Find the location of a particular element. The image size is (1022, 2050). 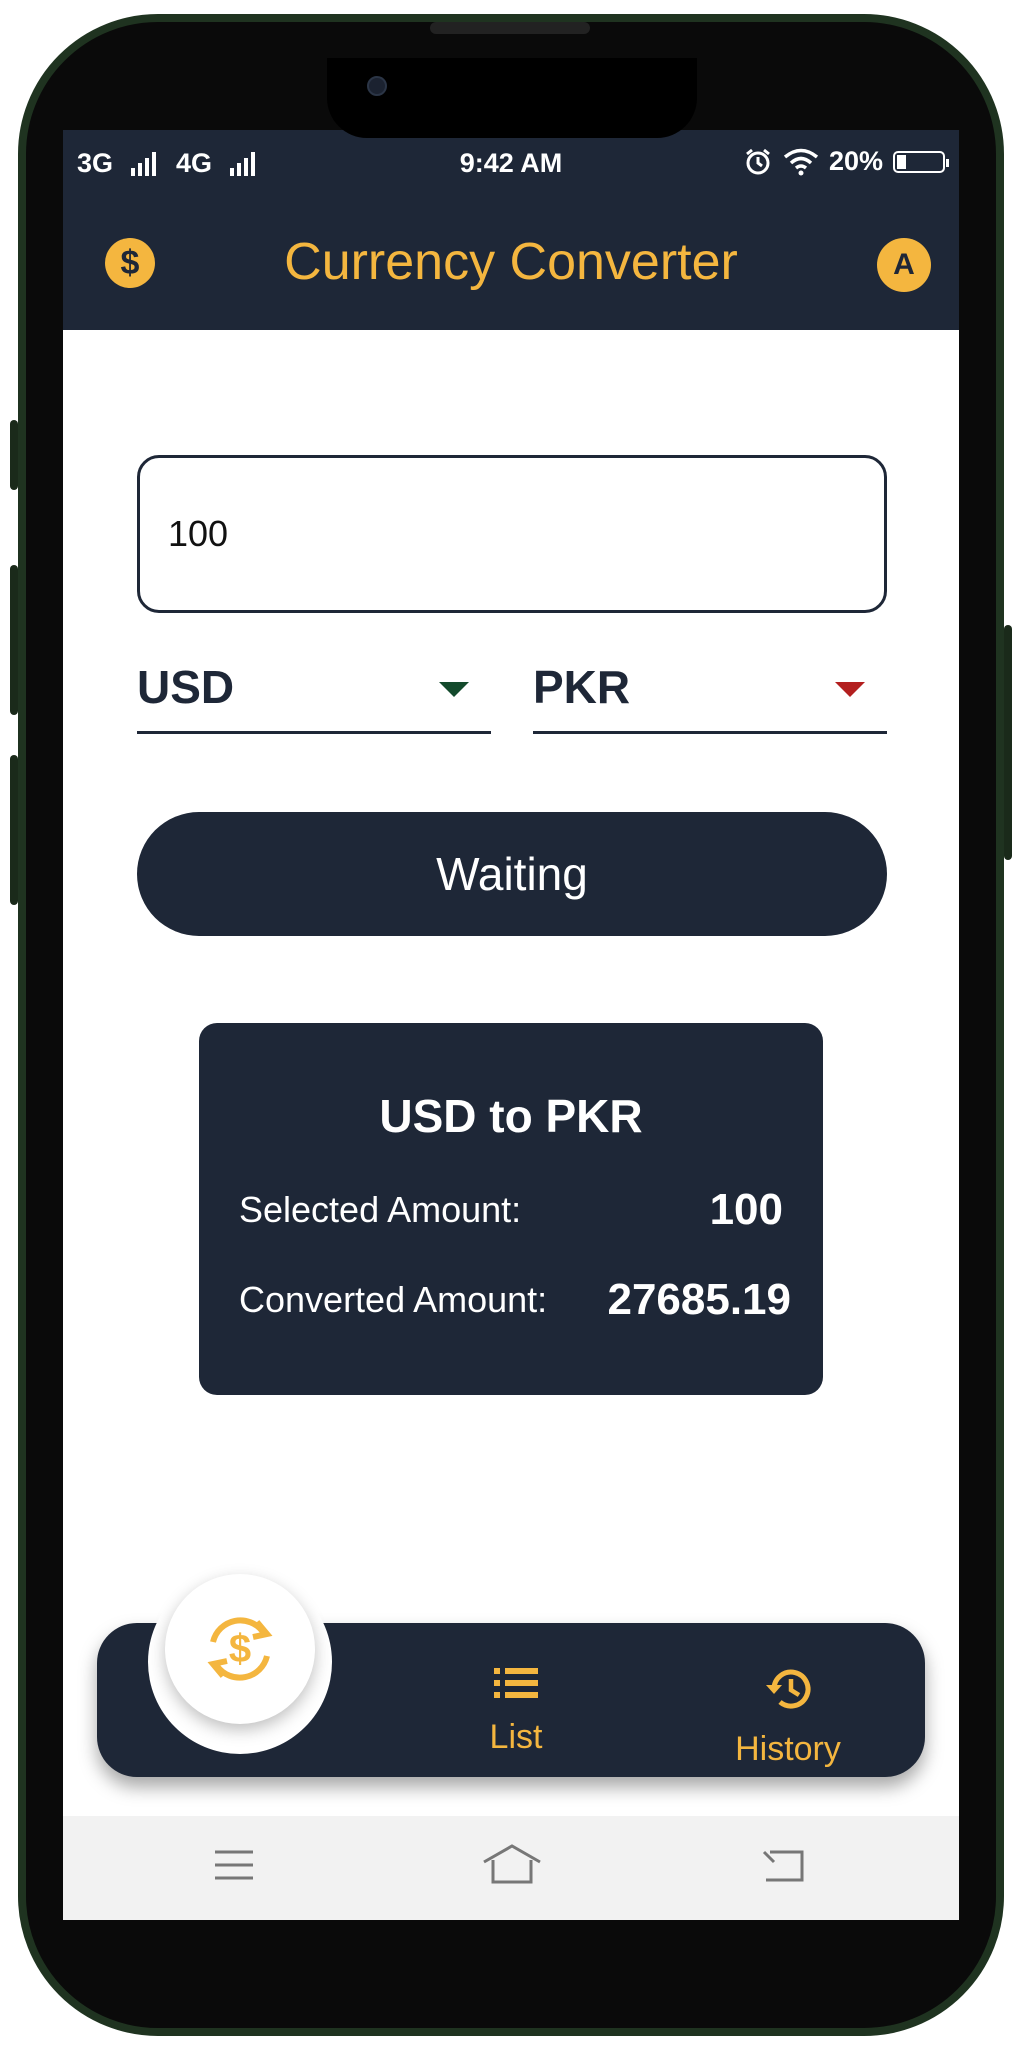

app-title: Currency Converter is located at coordinates (511, 262).